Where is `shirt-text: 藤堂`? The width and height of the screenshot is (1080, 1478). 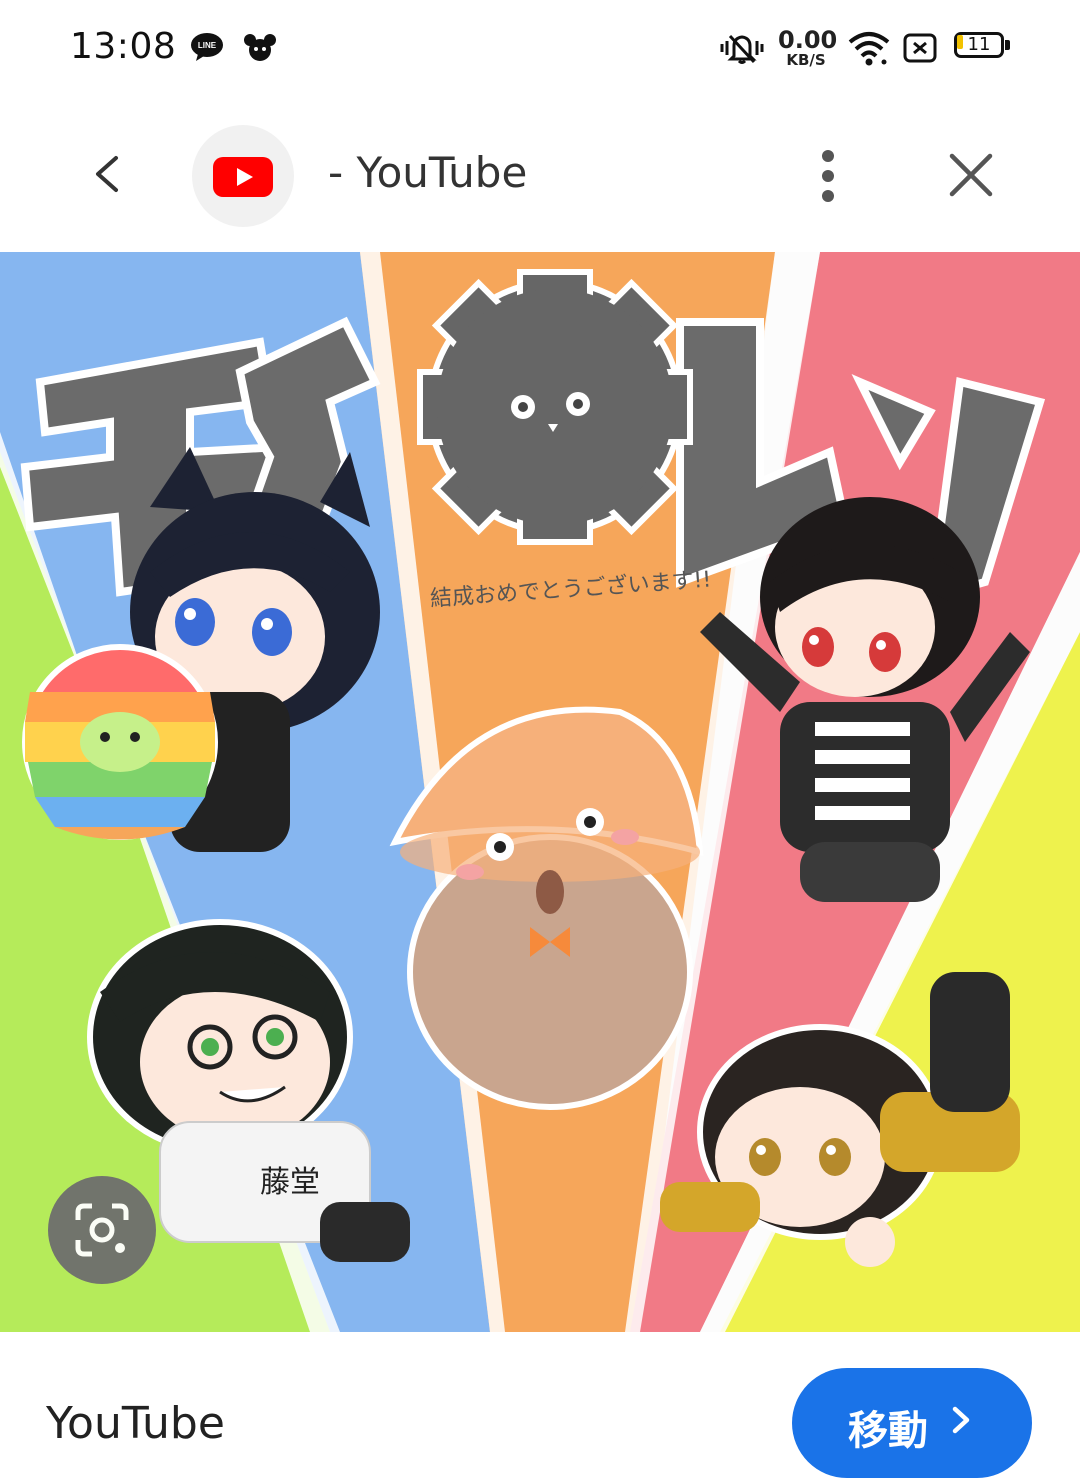
shirt-text: 藤堂 is located at coordinates (290, 1182).